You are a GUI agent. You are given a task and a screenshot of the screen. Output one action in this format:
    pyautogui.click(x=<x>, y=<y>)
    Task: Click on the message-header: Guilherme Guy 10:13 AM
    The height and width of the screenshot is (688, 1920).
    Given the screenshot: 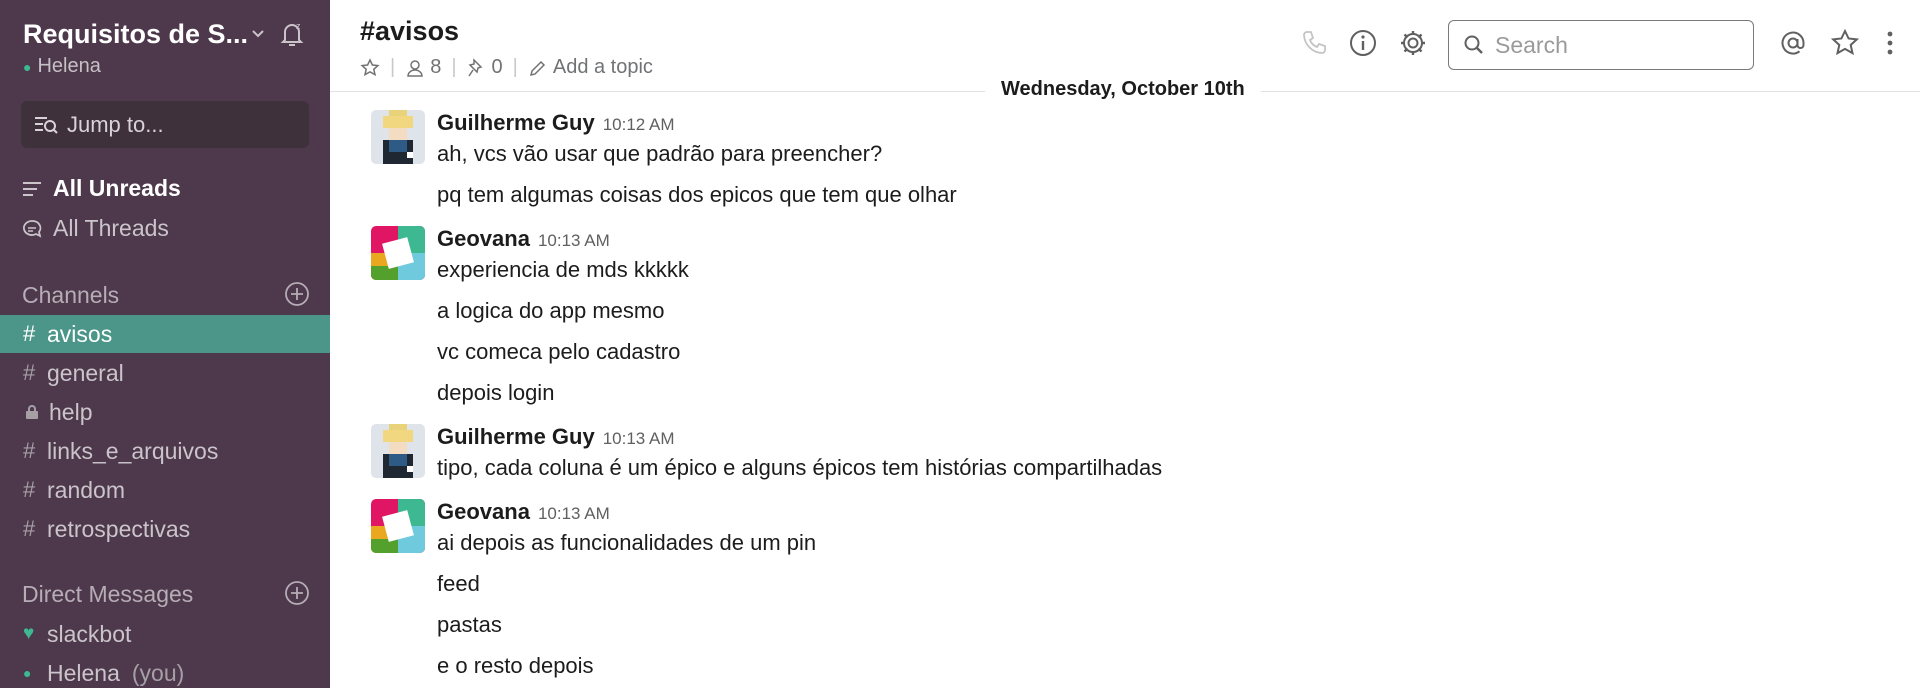 What is the action you would take?
    pyautogui.click(x=556, y=437)
    